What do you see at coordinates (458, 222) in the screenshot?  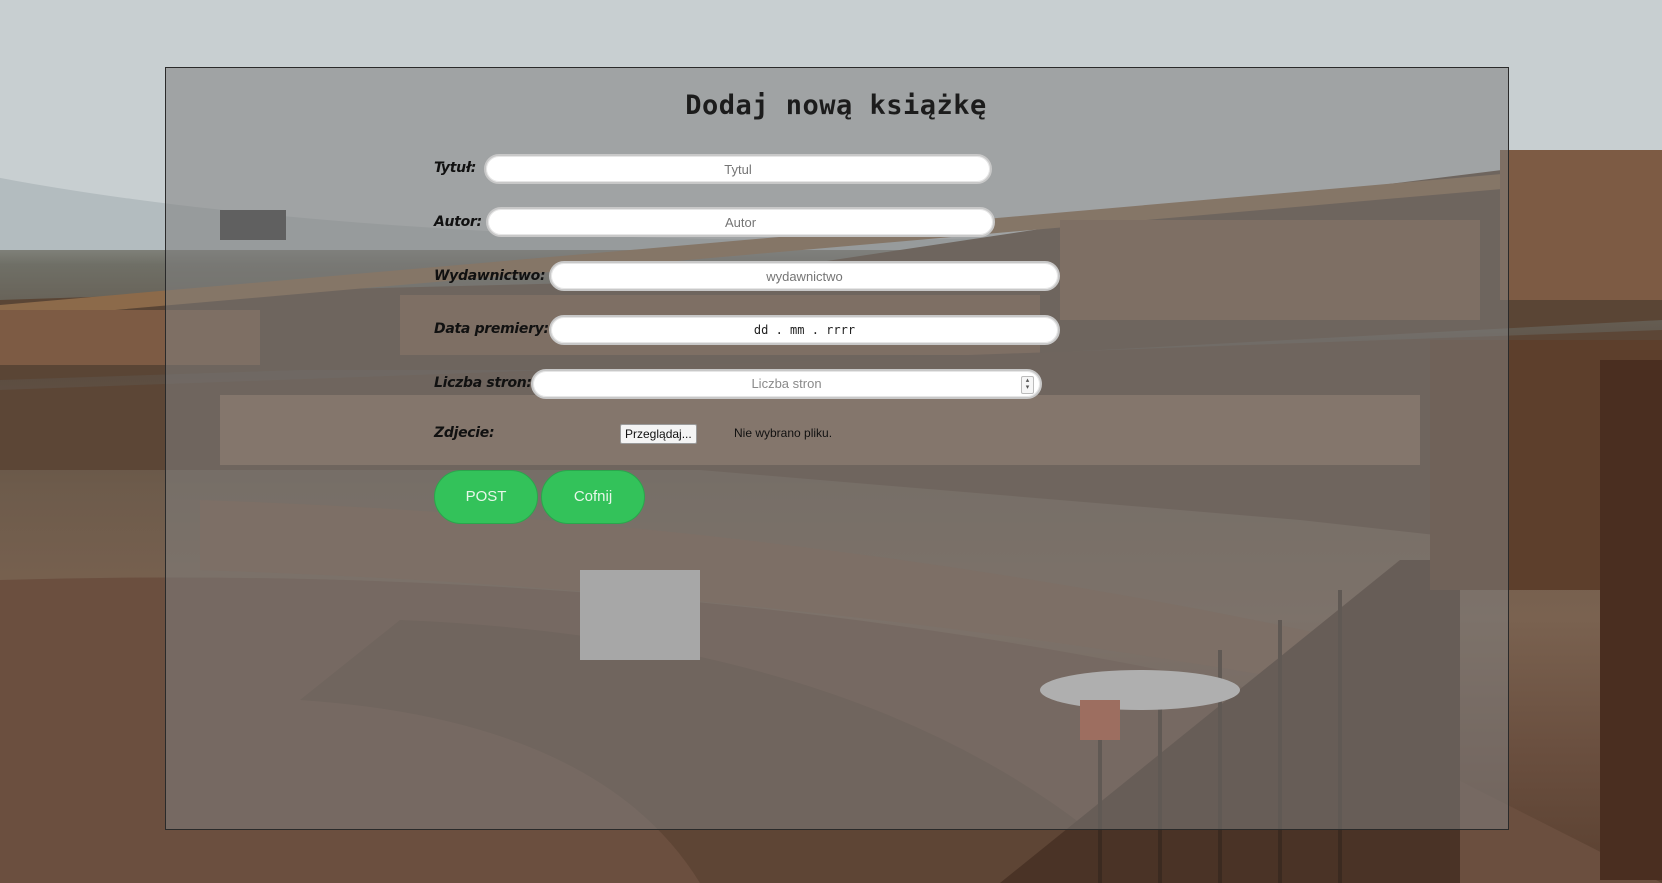 I see `author-label: Autor:` at bounding box center [458, 222].